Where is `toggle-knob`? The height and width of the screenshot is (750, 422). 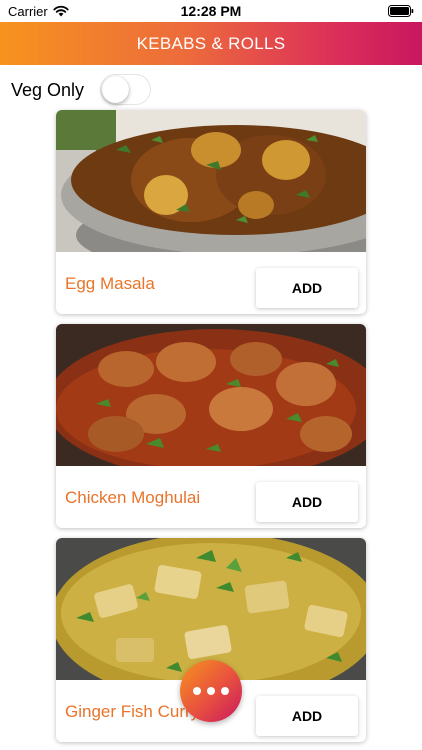 toggle-knob is located at coordinates (115, 89).